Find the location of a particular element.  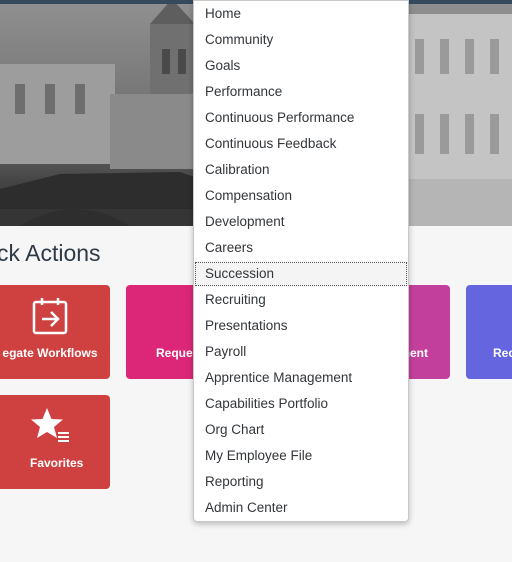

menu-item-admin-center: Admin Center is located at coordinates (301, 508).